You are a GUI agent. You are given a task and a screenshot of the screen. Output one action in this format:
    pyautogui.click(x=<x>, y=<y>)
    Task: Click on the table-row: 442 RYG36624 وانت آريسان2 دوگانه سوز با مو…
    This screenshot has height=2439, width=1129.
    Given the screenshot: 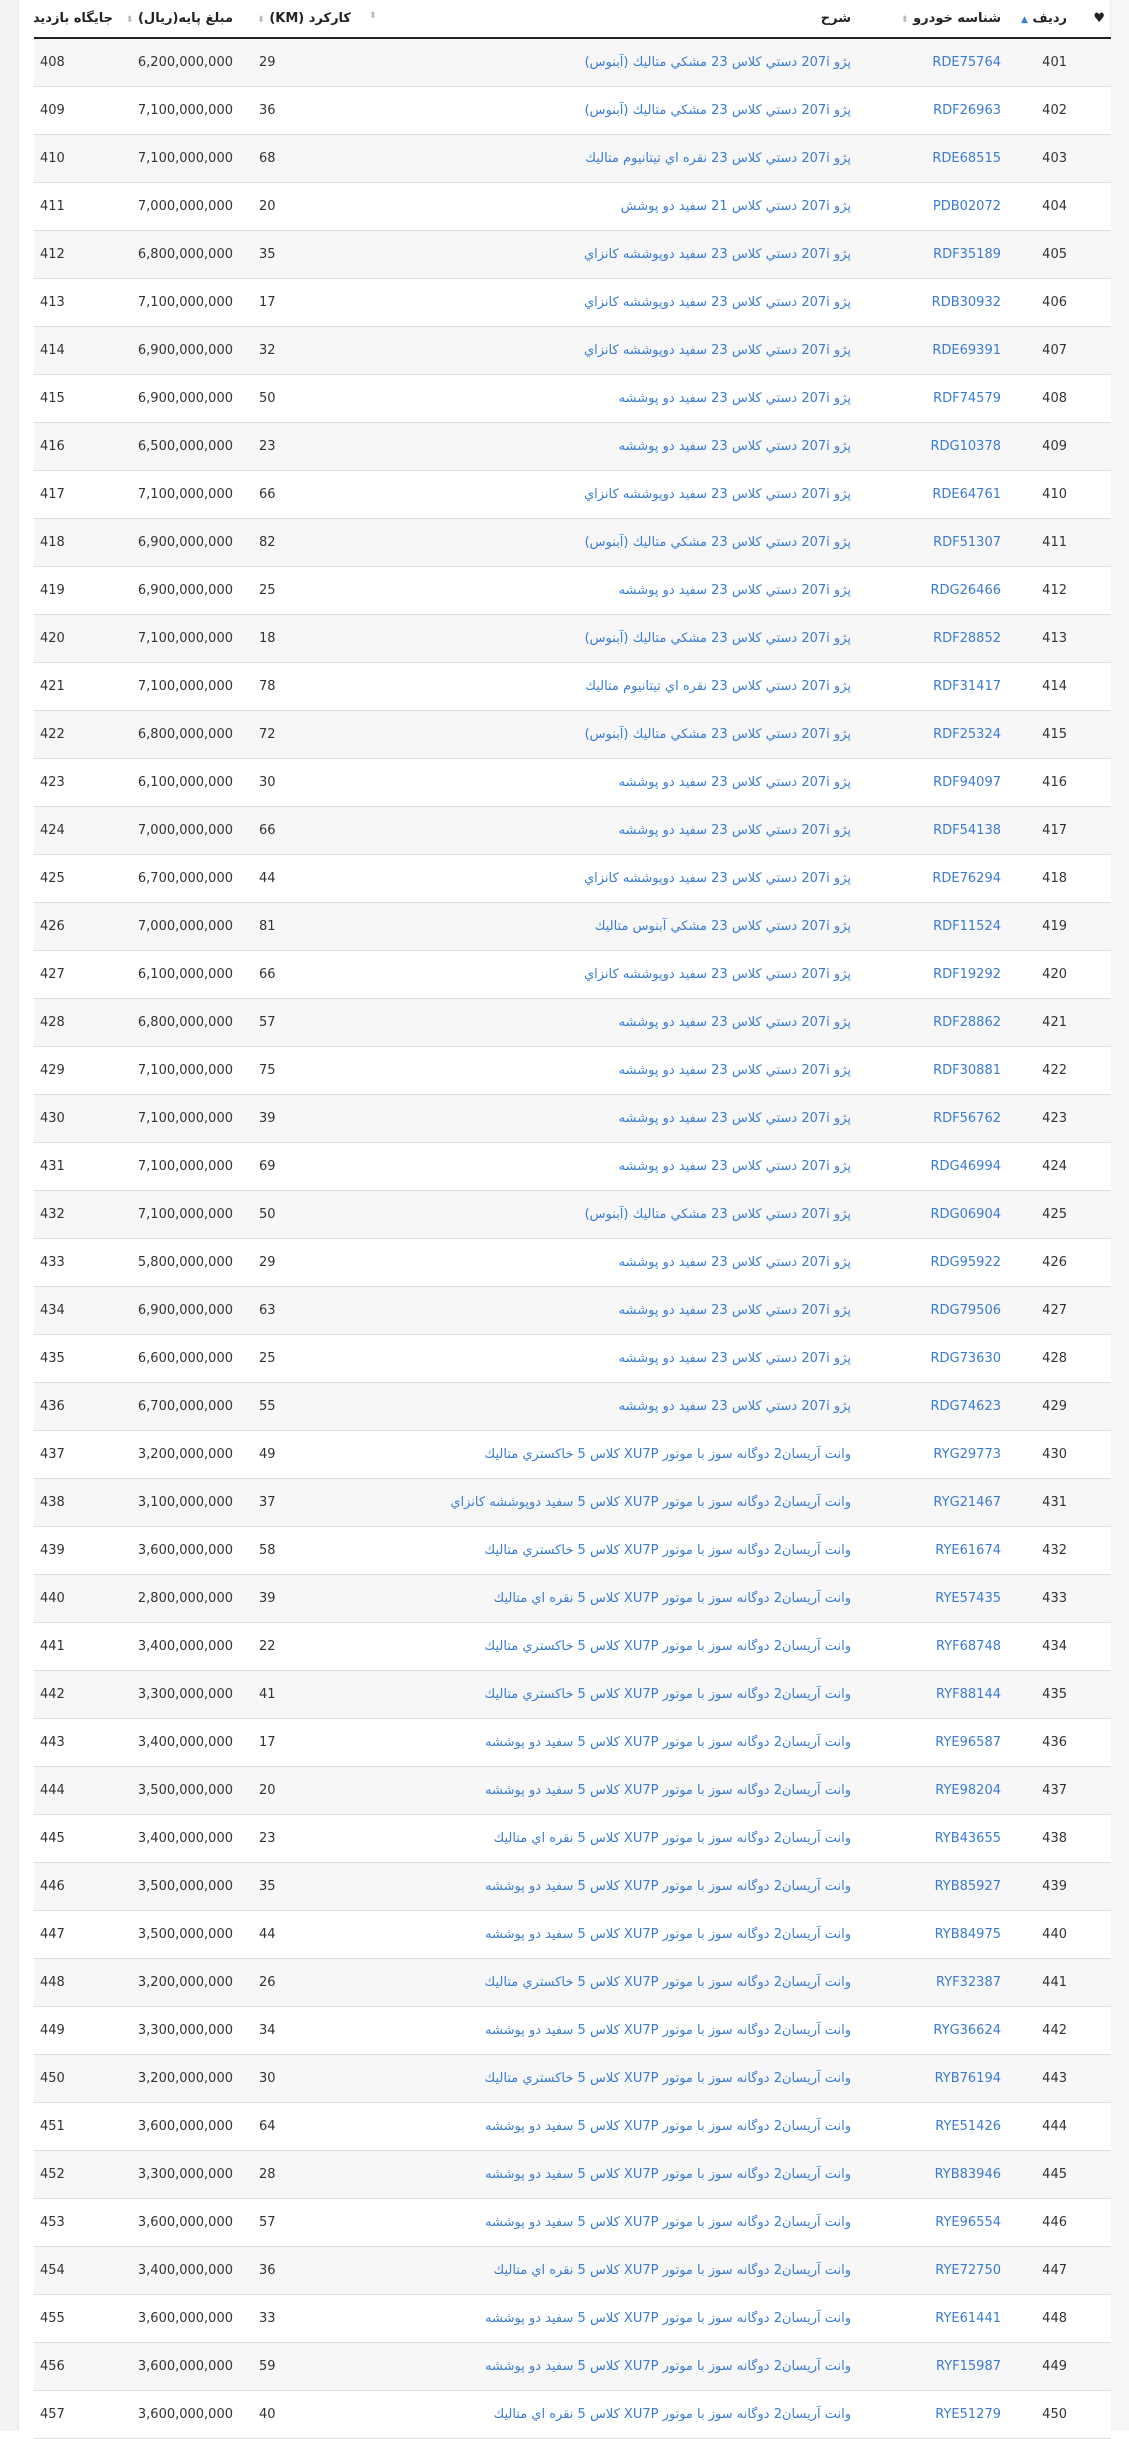 What is the action you would take?
    pyautogui.click(x=572, y=2030)
    